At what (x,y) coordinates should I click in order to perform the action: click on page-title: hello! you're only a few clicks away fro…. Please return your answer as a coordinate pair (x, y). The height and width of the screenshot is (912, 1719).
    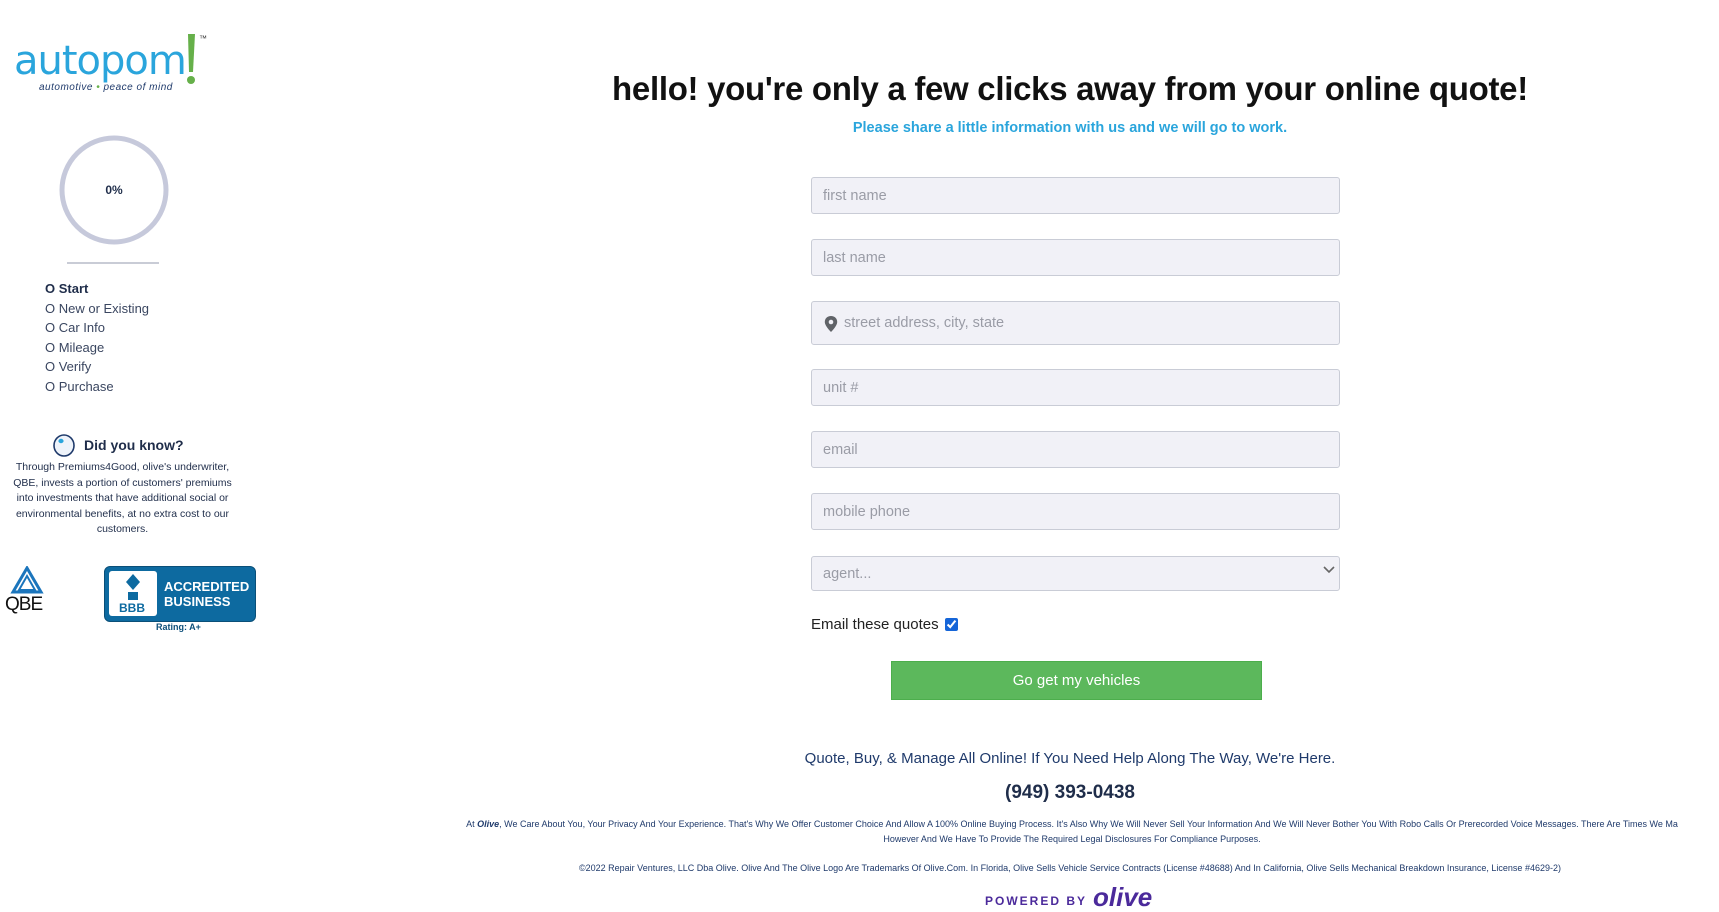
    Looking at the image, I should click on (1070, 88).